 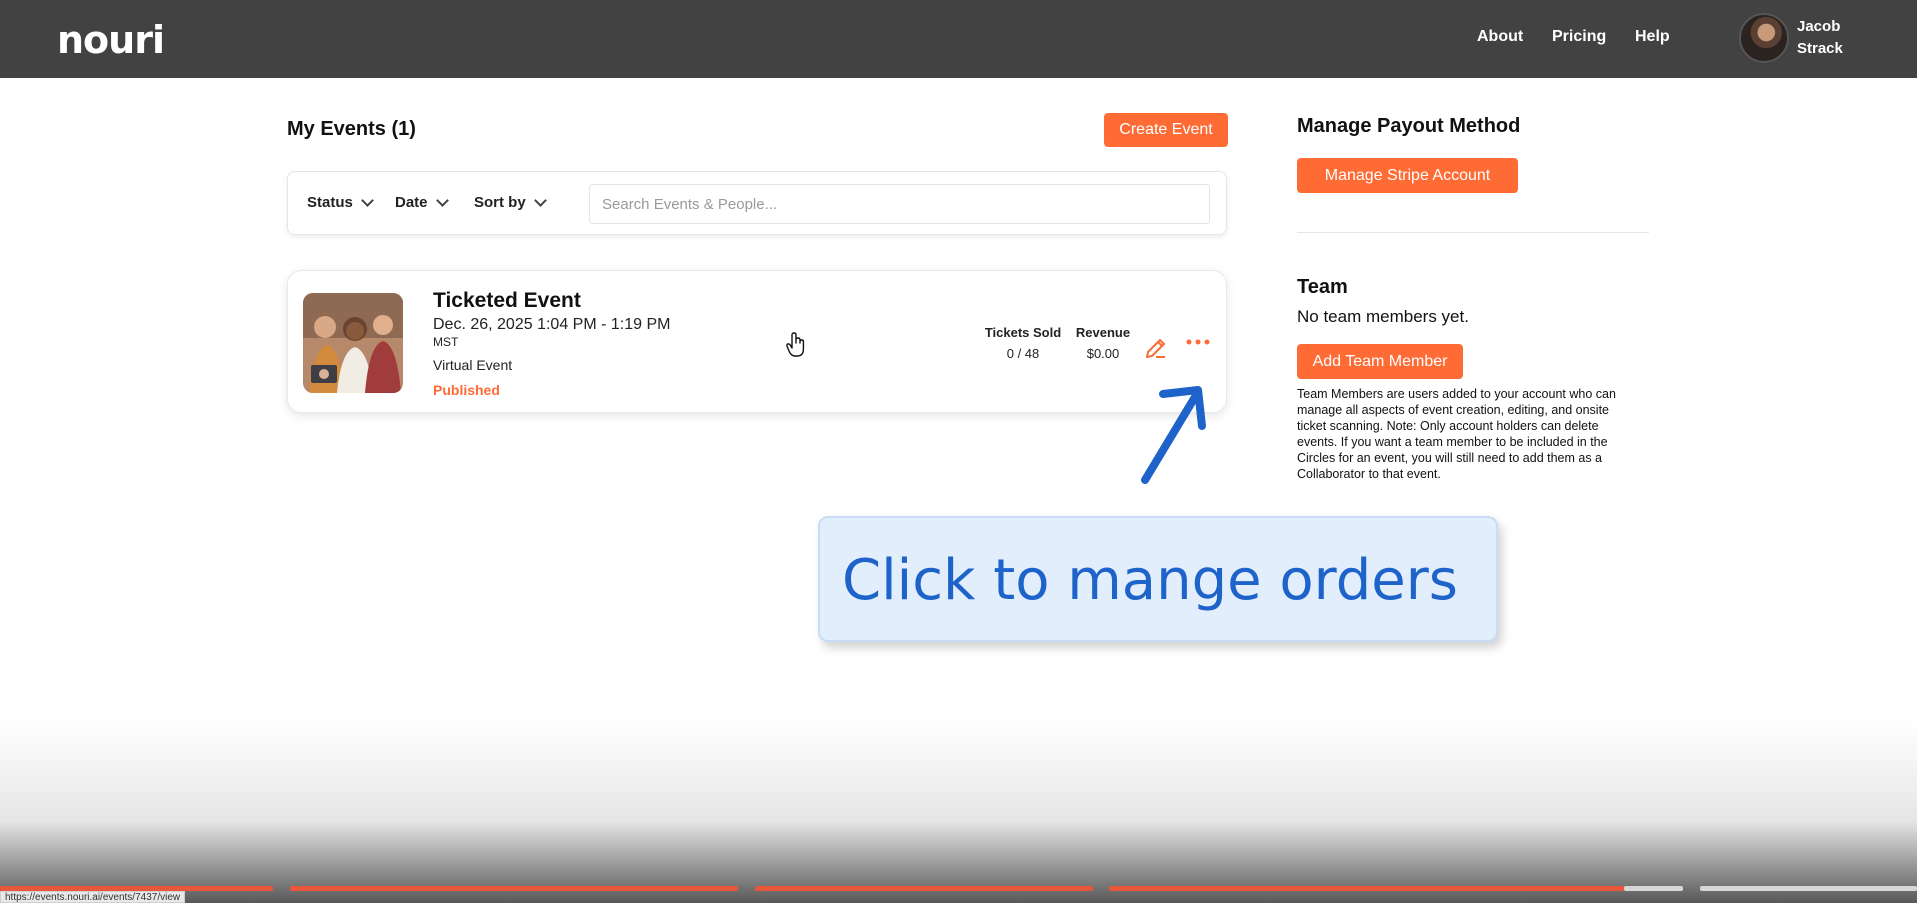 I want to click on user-name: Jacob Strack, so click(x=1820, y=38).